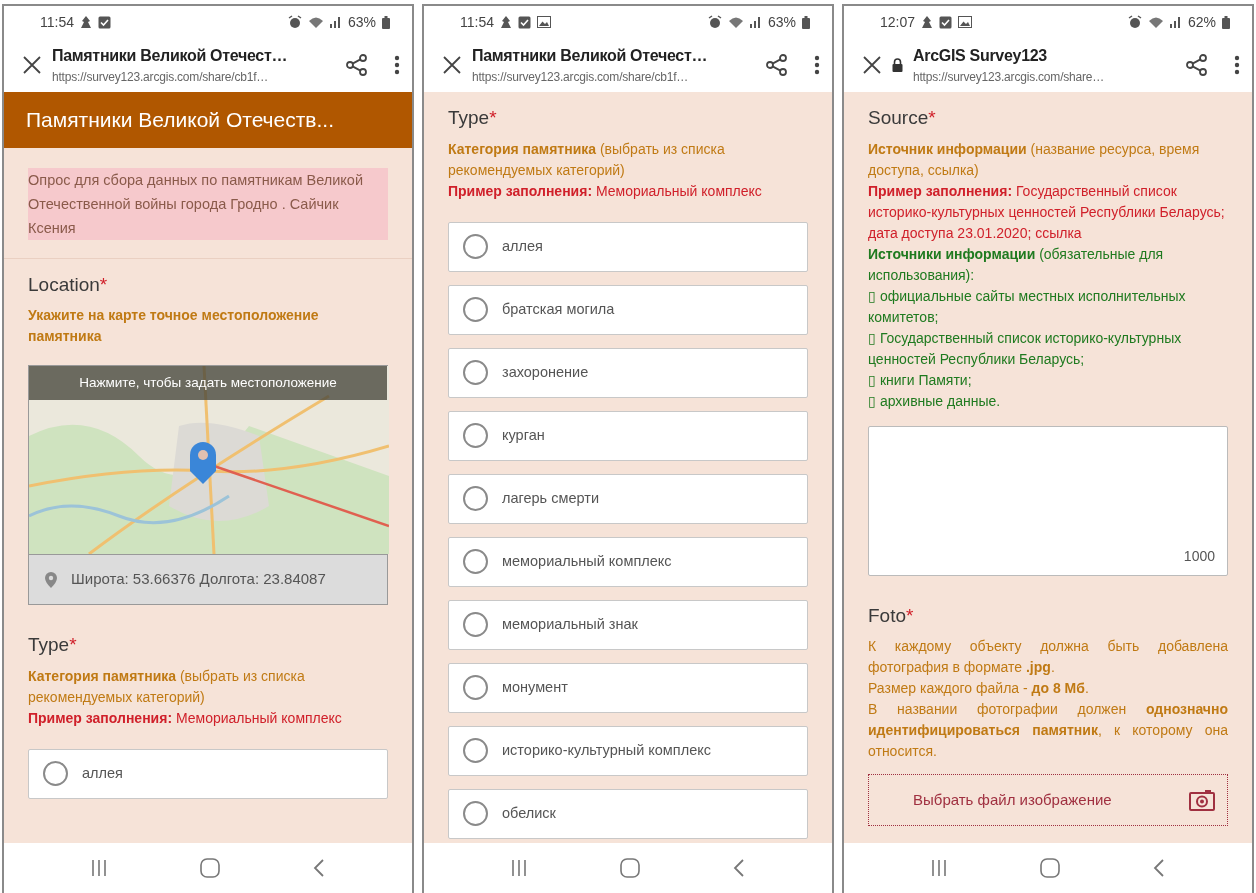 The width and height of the screenshot is (1256, 893). What do you see at coordinates (535, 687) in the screenshot?
I see `option-label: монумент` at bounding box center [535, 687].